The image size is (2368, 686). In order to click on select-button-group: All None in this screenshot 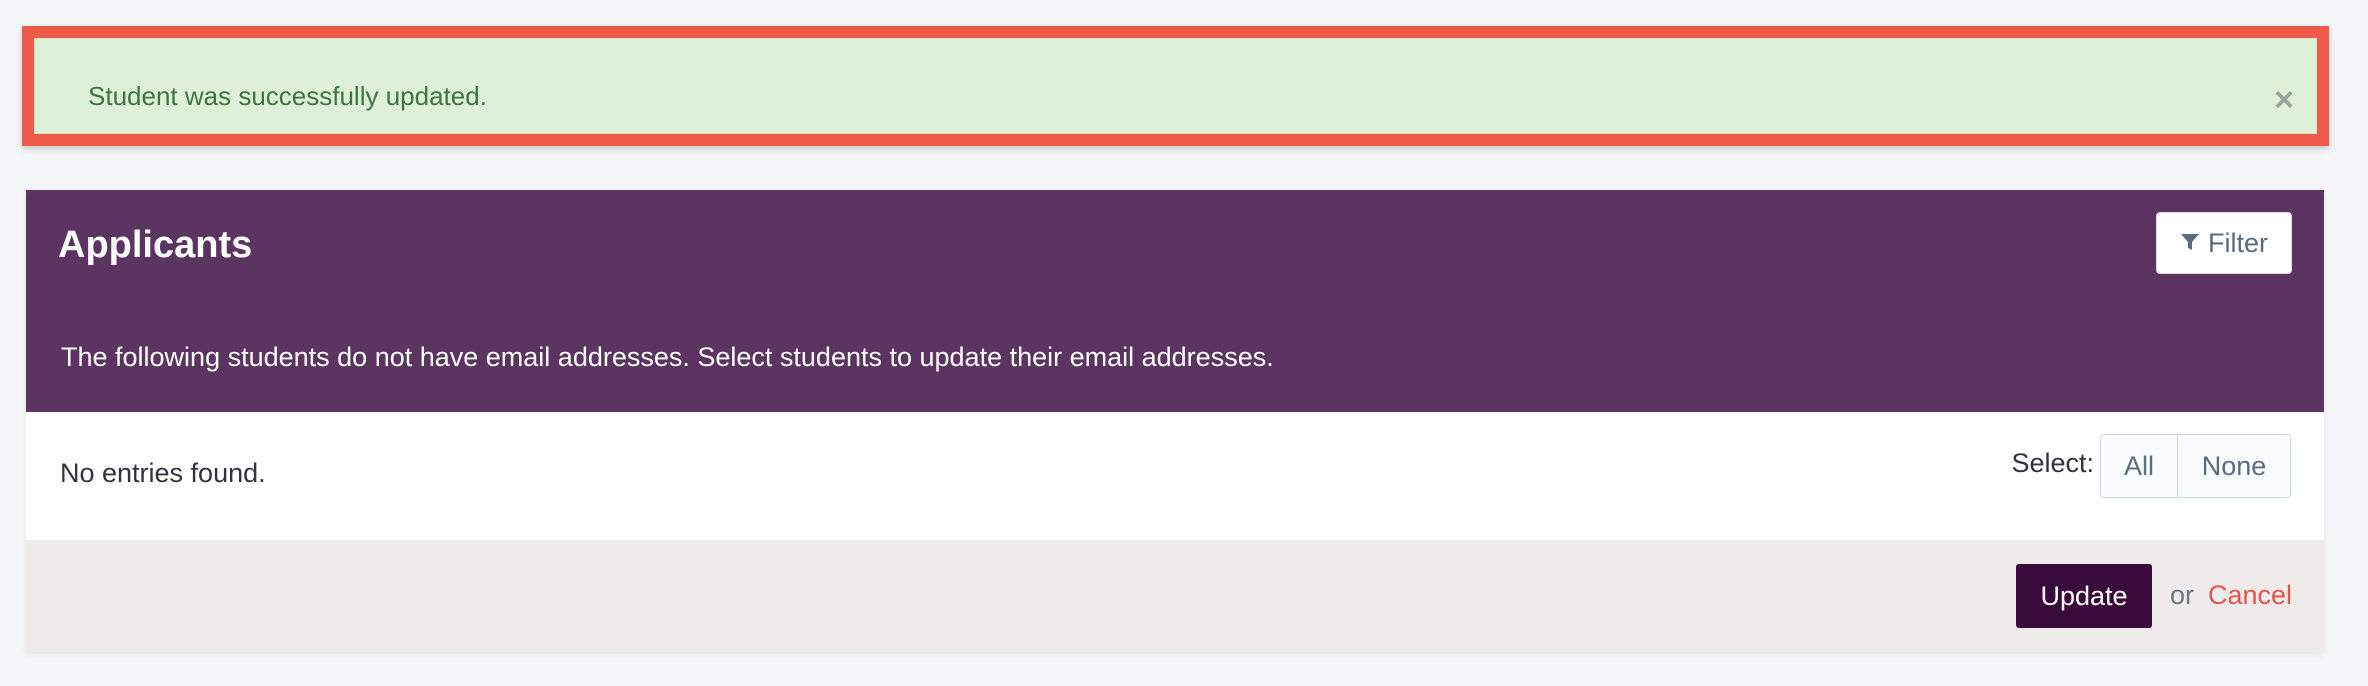, I will do `click(2195, 466)`.